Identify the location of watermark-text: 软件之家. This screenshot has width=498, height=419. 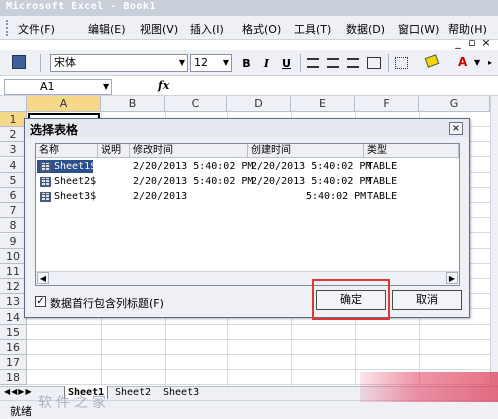
(74, 403).